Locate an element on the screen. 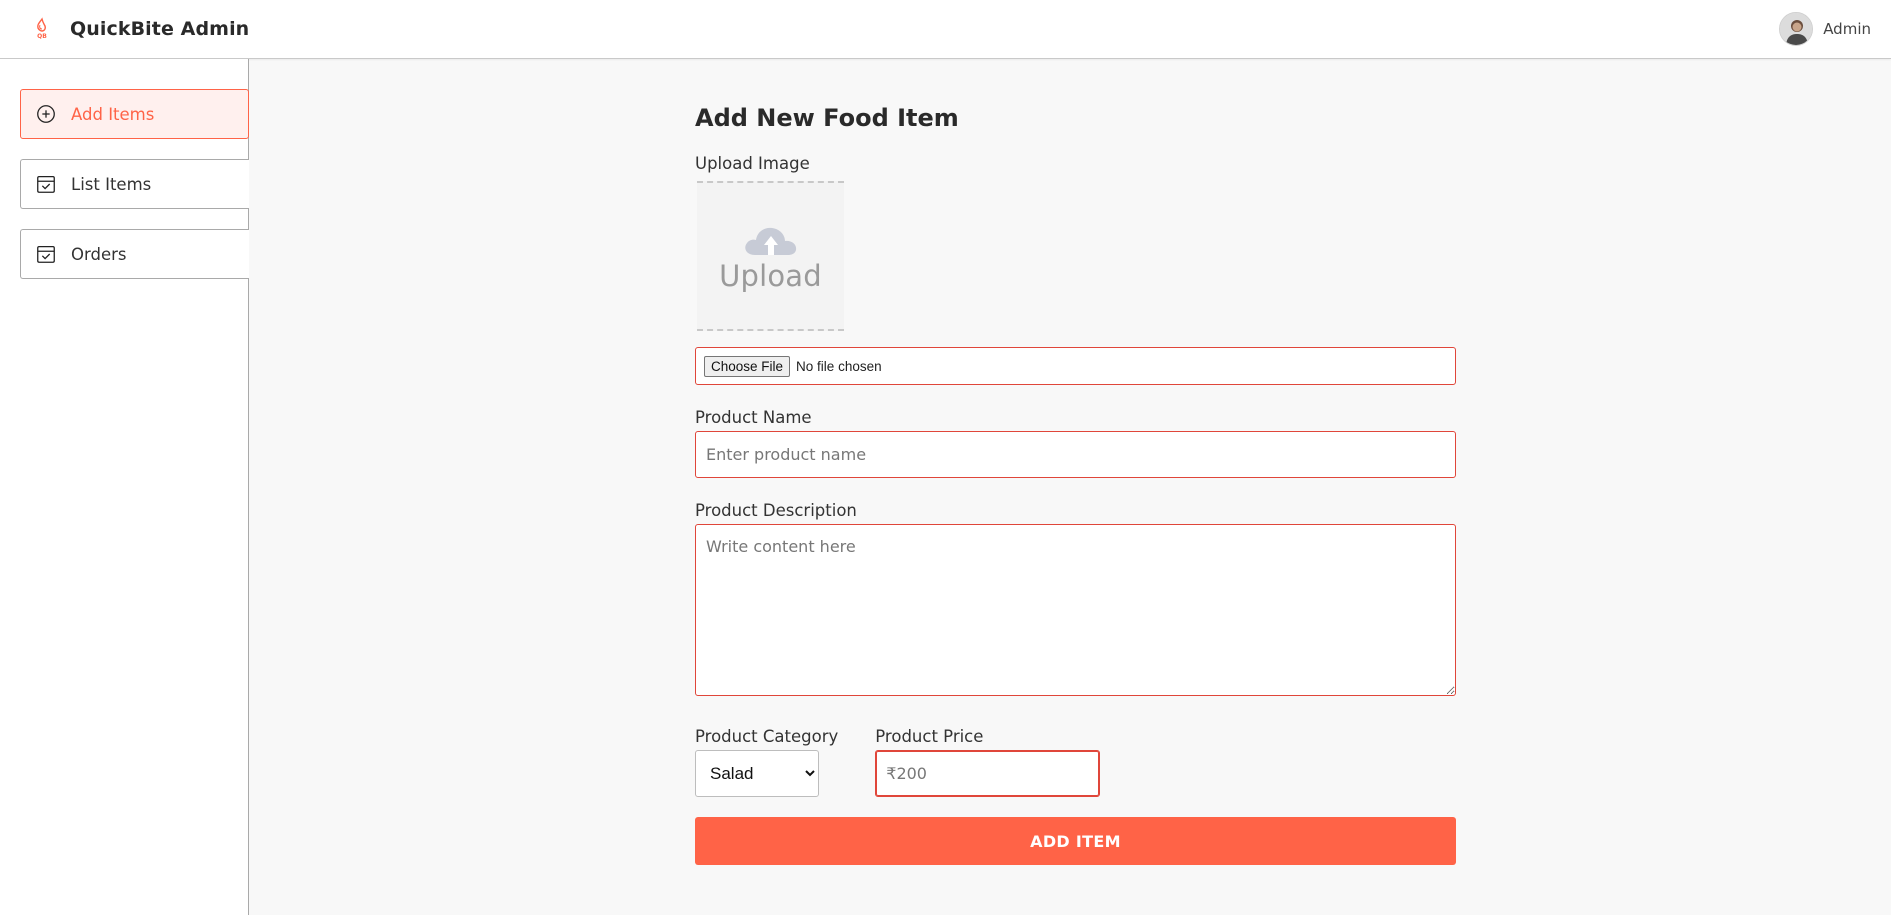  sidebar-item-label: Orders is located at coordinates (99, 254).